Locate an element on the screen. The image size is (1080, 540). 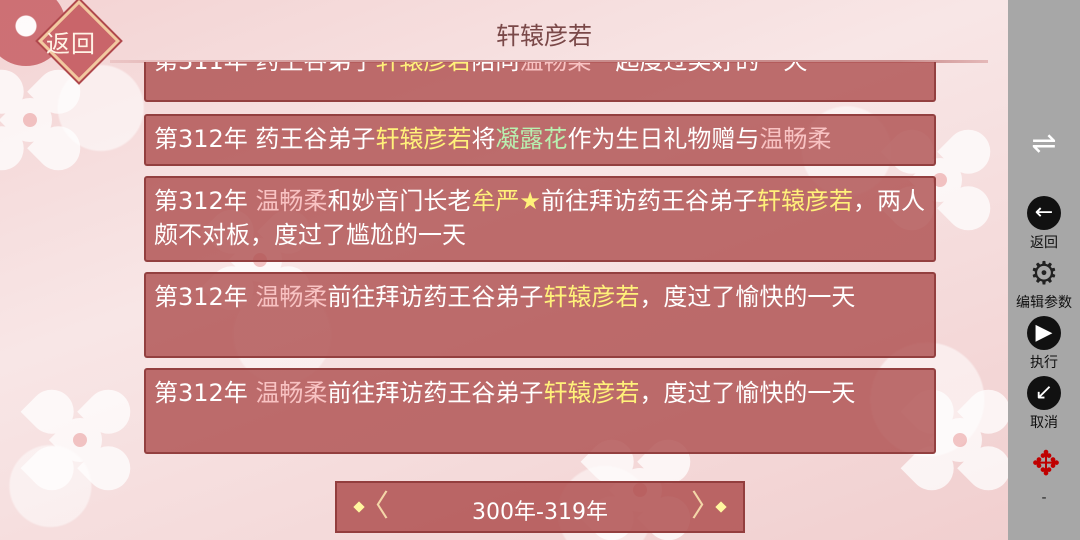
event-segment: 和妙音门长老 is located at coordinates (399, 201).